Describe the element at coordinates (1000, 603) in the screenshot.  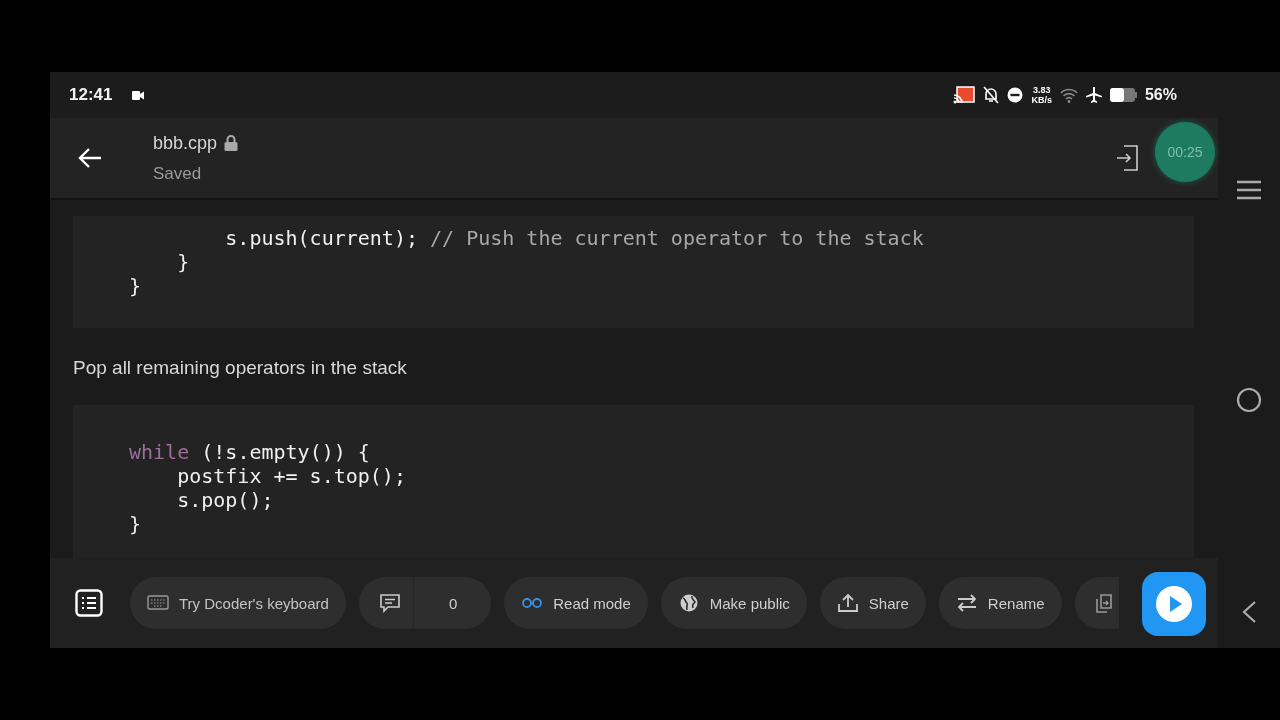
I see `rename-chip: Rename` at that location.